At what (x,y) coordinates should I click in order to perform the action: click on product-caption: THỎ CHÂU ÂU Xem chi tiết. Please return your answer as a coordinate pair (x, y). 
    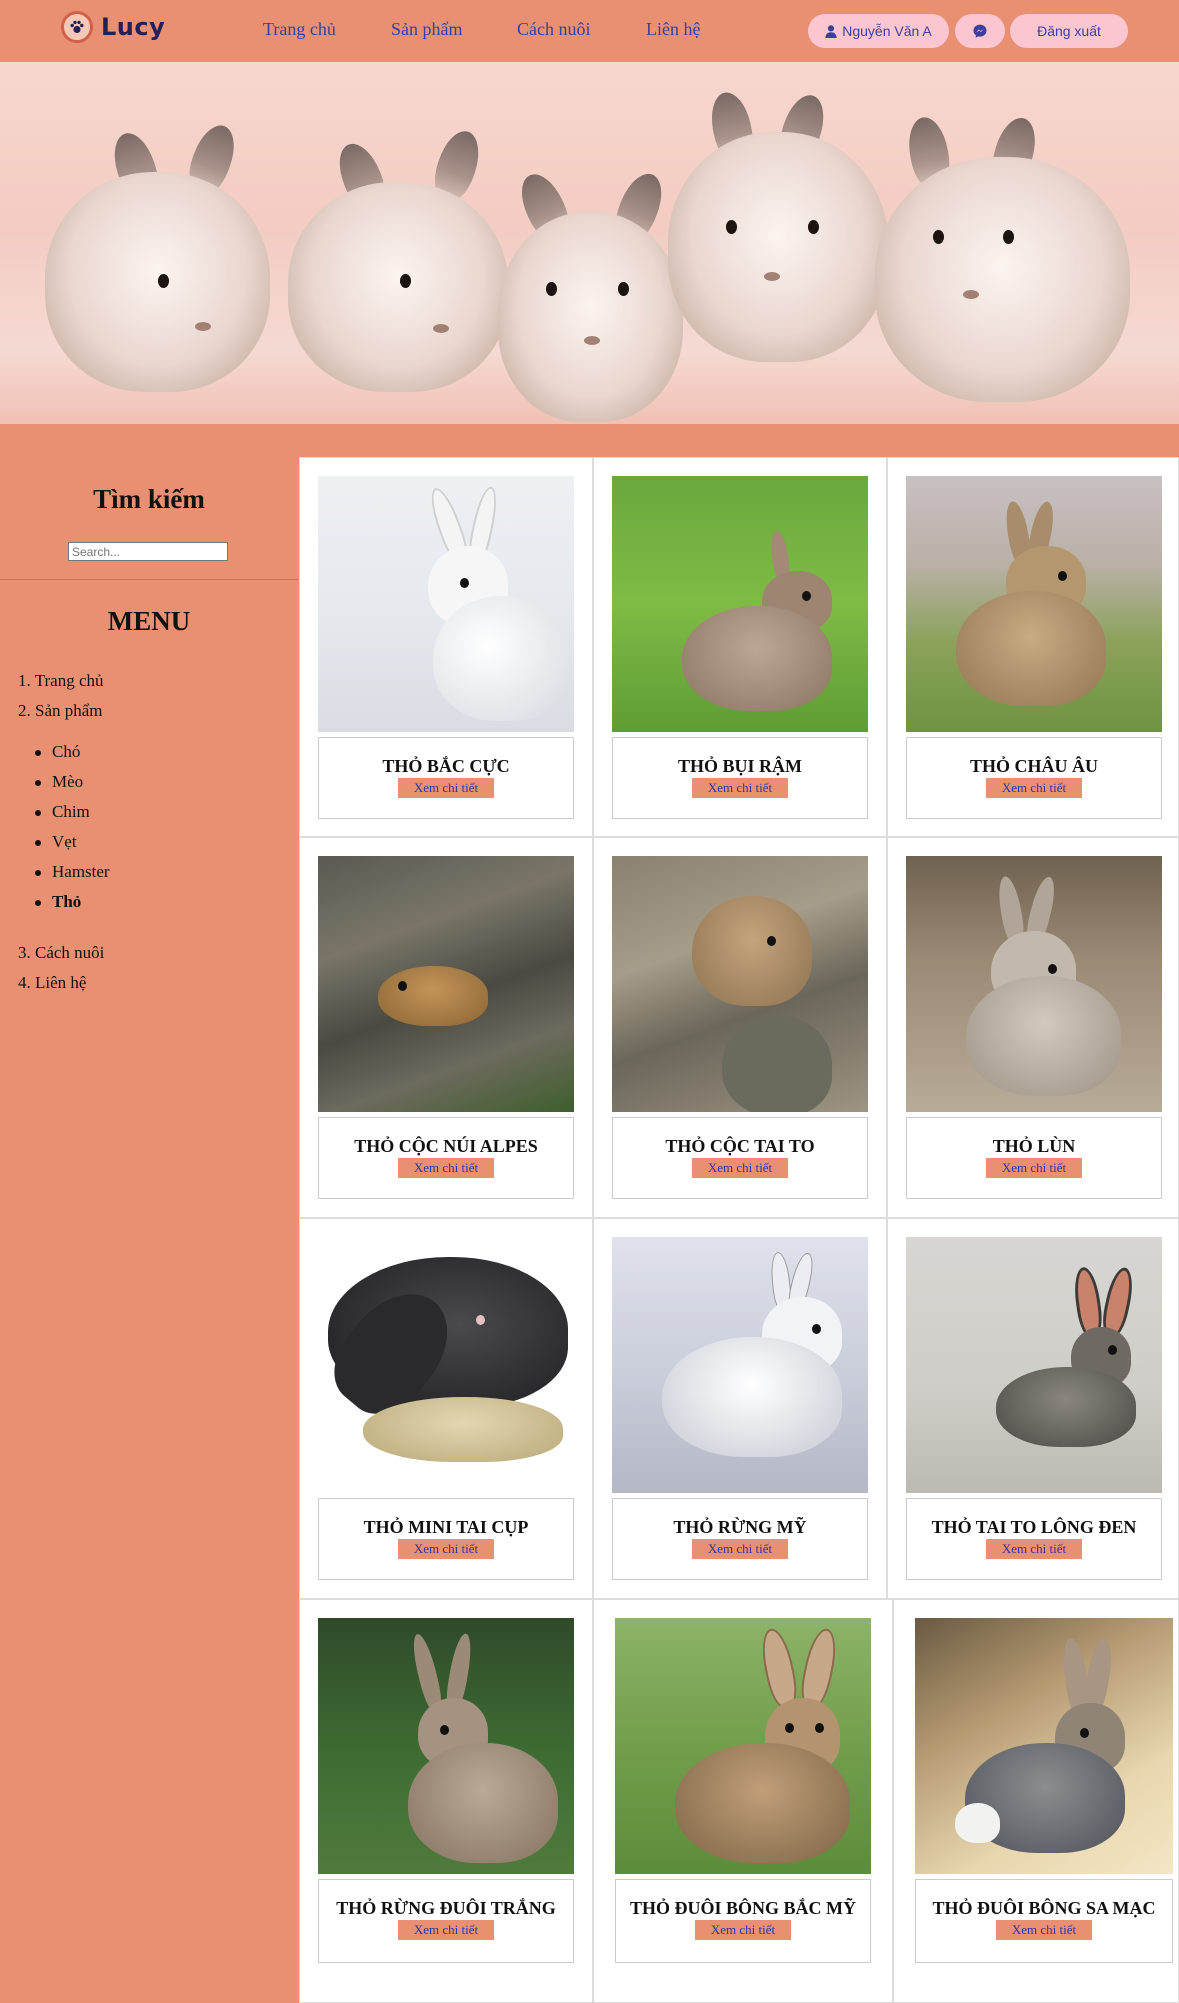
    Looking at the image, I should click on (1034, 778).